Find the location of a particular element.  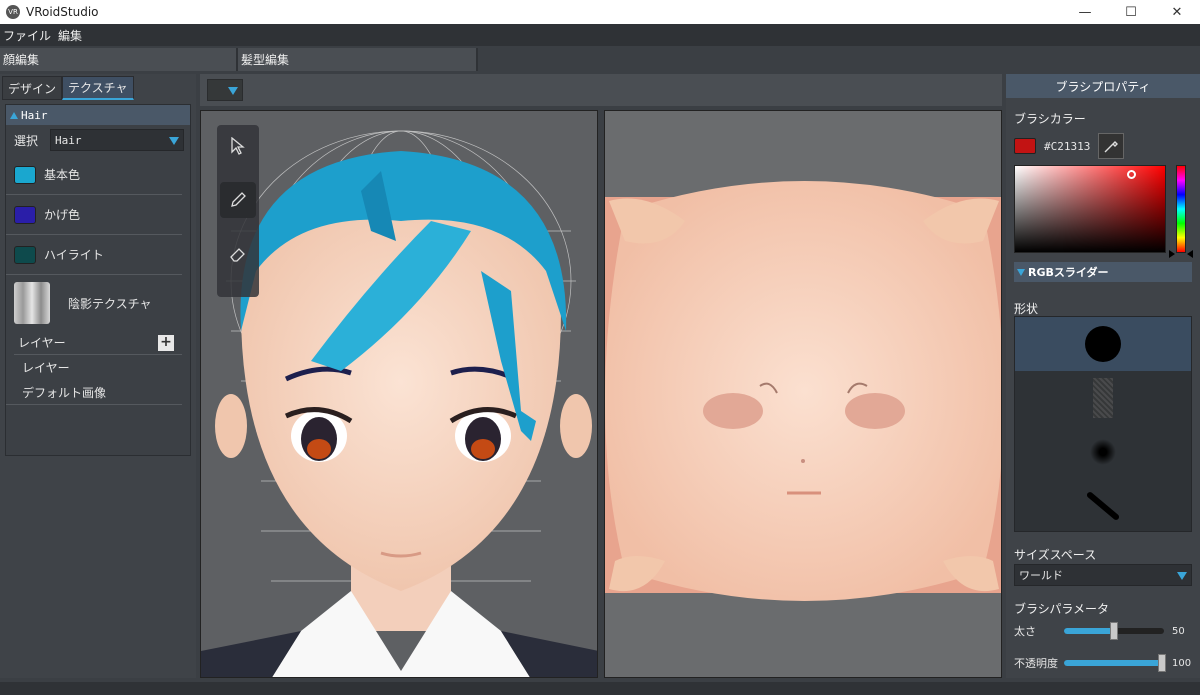

viewport-toolbar is located at coordinates (601, 90).